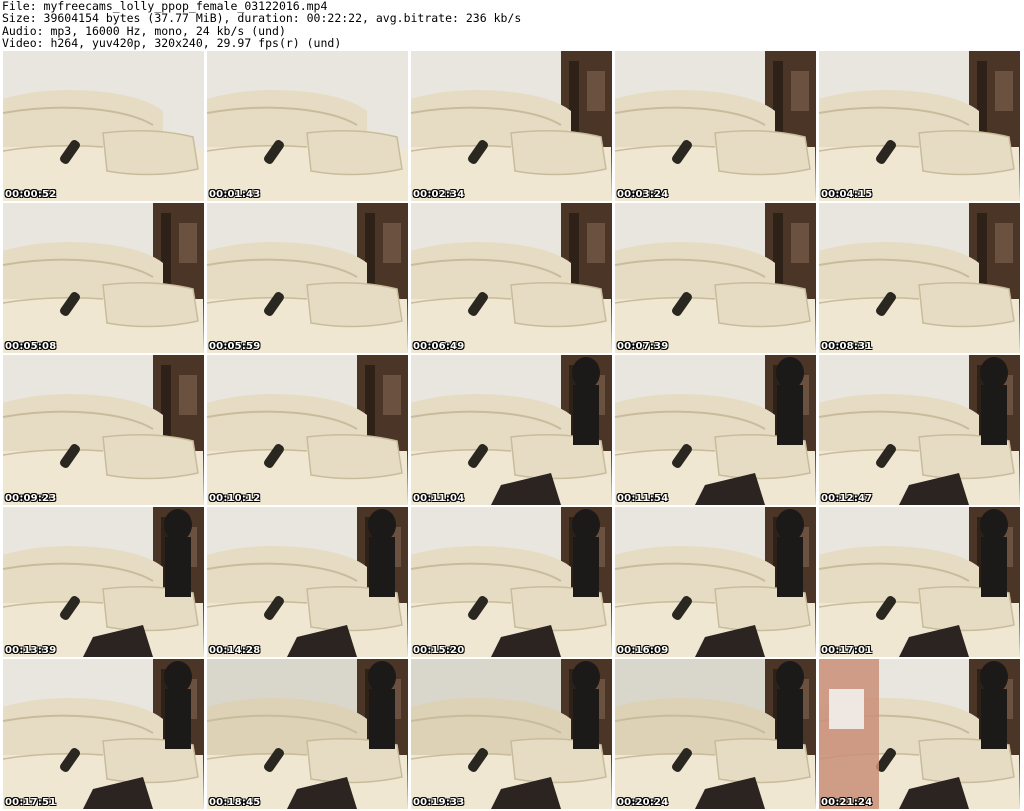 Image resolution: width=1024 pixels, height=811 pixels. I want to click on thumbnail-timestamp: 00:09:23, so click(31, 498).